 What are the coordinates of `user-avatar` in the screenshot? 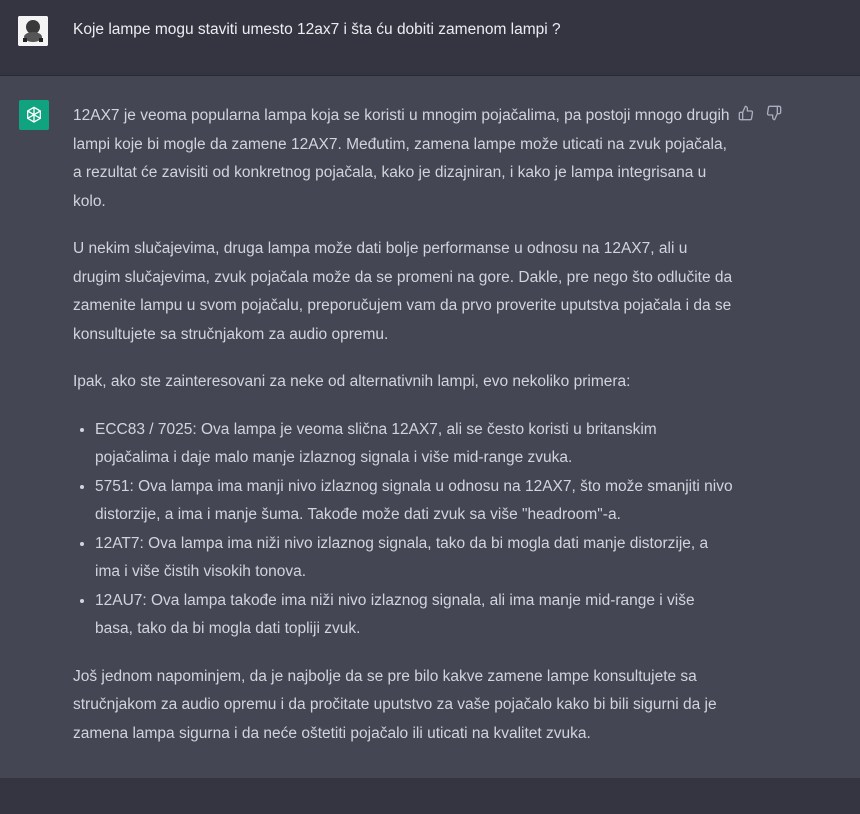 It's located at (33, 31).